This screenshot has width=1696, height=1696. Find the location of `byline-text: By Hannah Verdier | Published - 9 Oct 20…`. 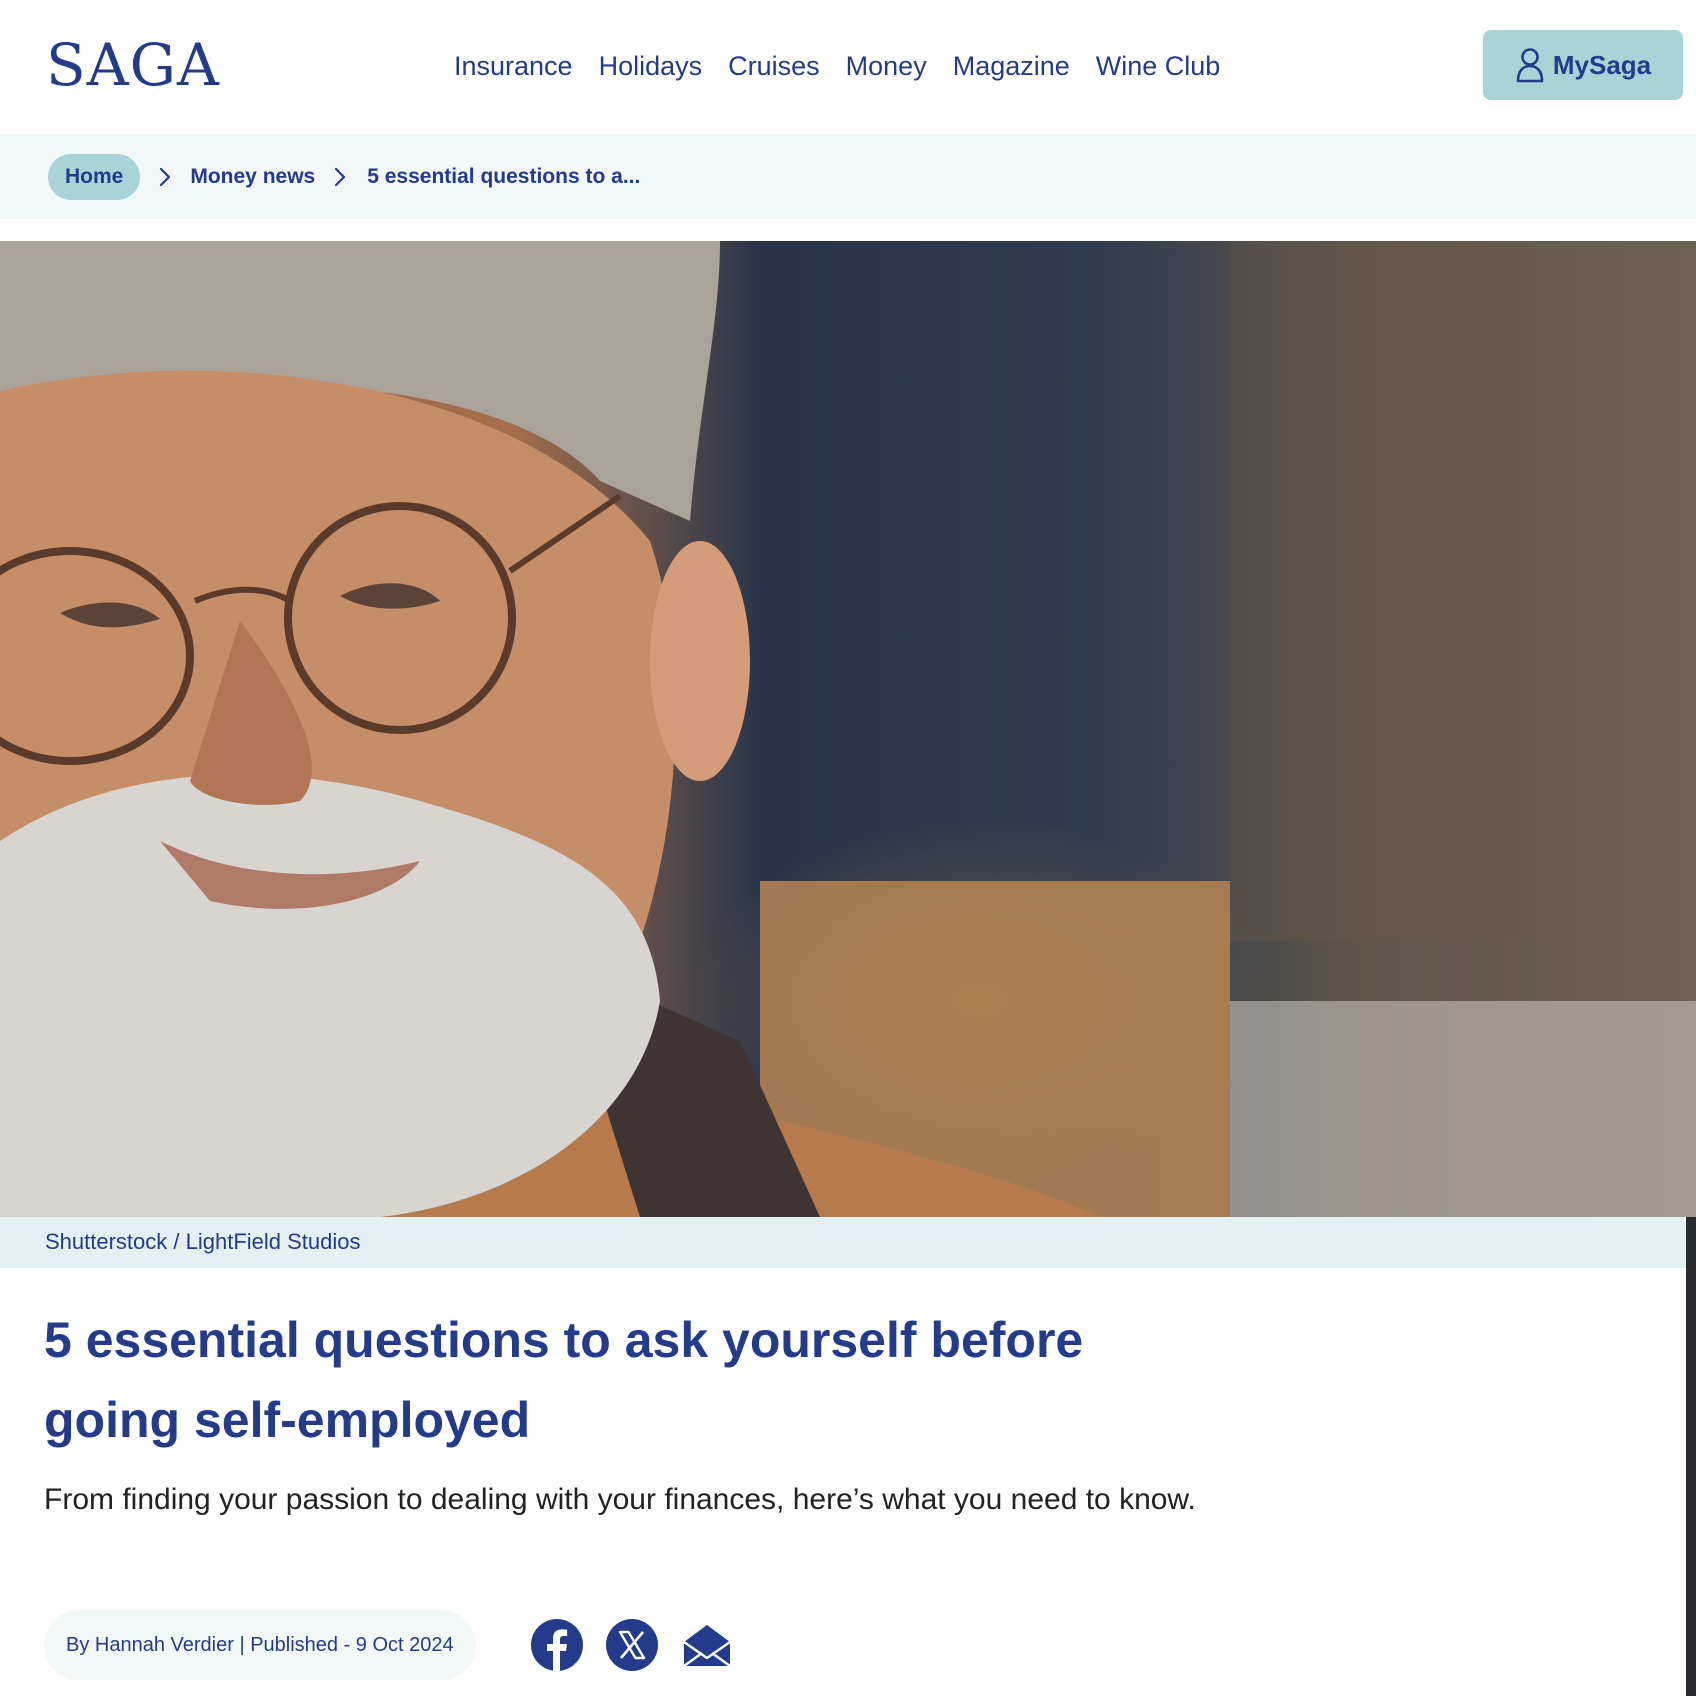

byline-text: By Hannah Verdier | Published - 9 Oct 20… is located at coordinates (260, 1644).